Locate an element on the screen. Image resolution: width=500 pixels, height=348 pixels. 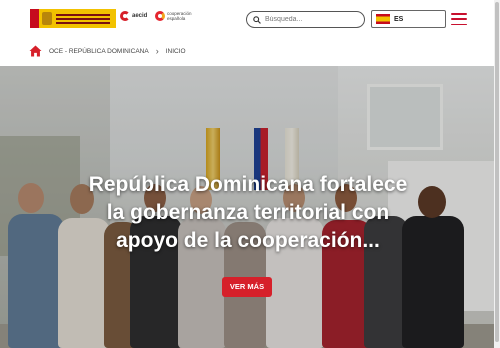
search-box is located at coordinates (305, 19).